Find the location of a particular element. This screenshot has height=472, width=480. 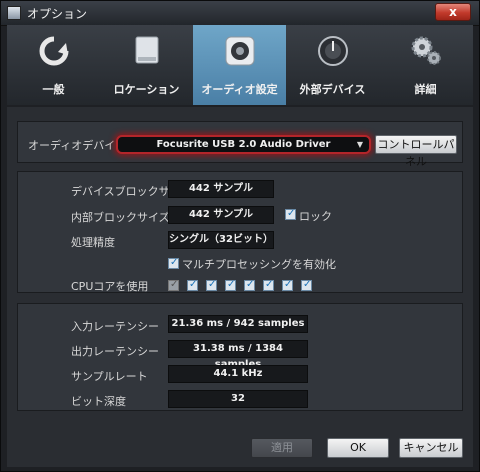

ok-button: OK is located at coordinates (358, 448).